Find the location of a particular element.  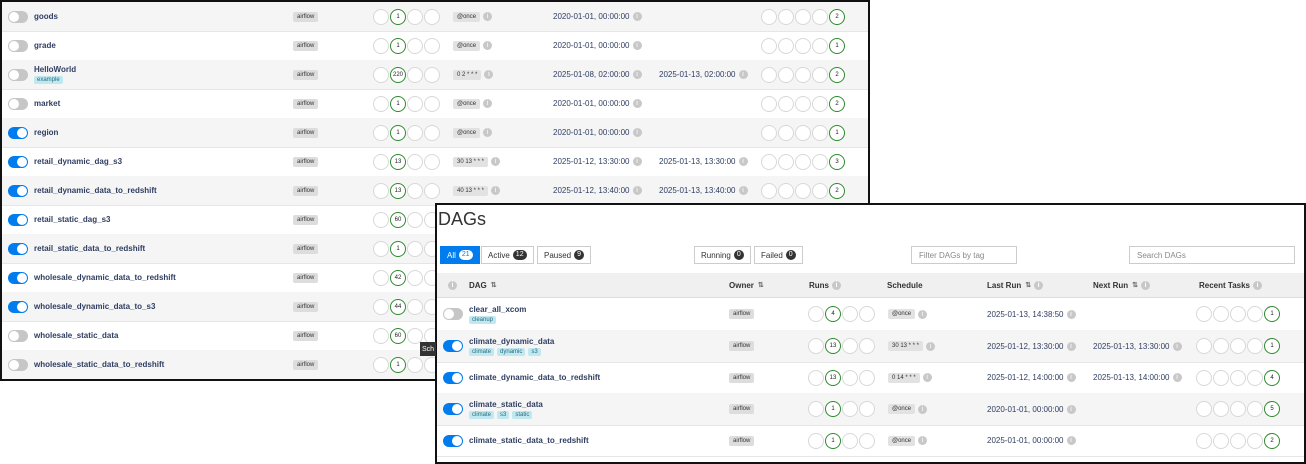

run-status-circle-circle: 60 is located at coordinates (398, 335).